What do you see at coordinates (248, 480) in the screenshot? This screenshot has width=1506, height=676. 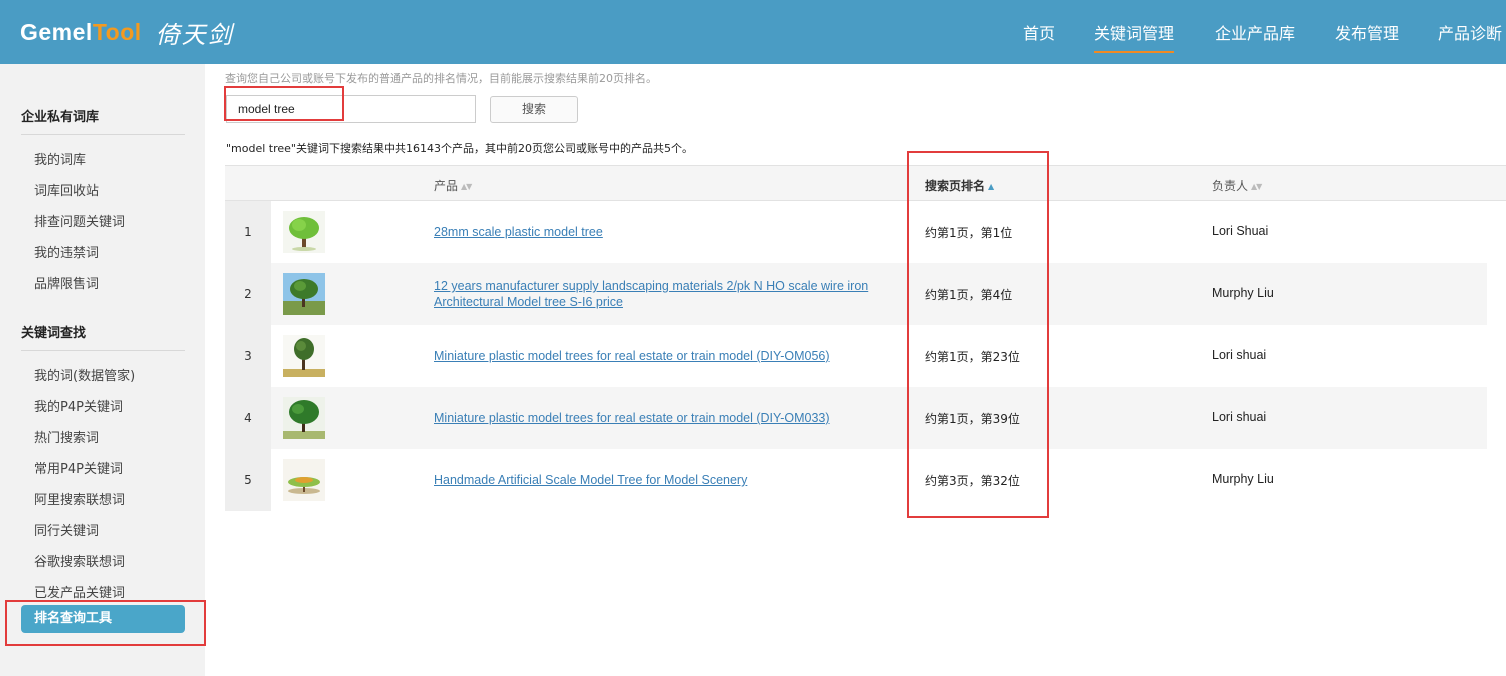 I see `row-index: 5` at bounding box center [248, 480].